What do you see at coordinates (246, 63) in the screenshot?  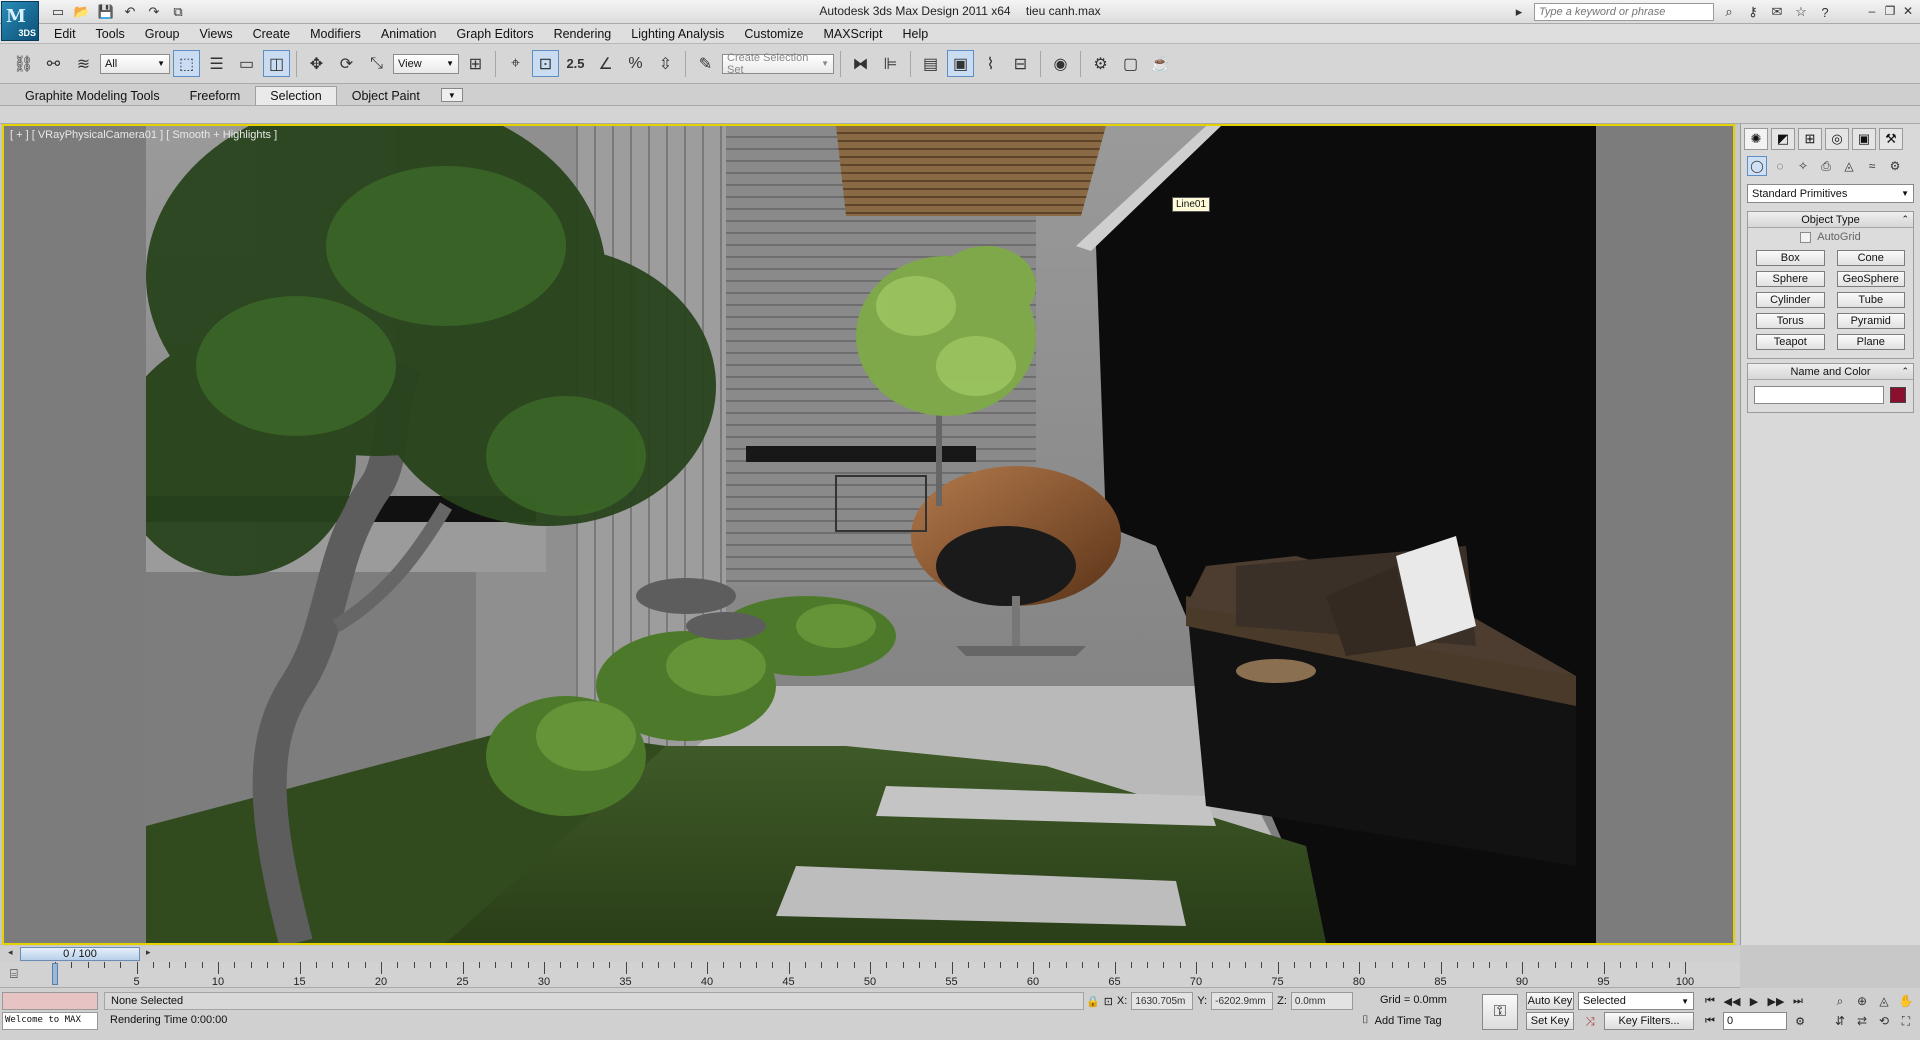 I see `rect-selection-region-icon: ▭` at bounding box center [246, 63].